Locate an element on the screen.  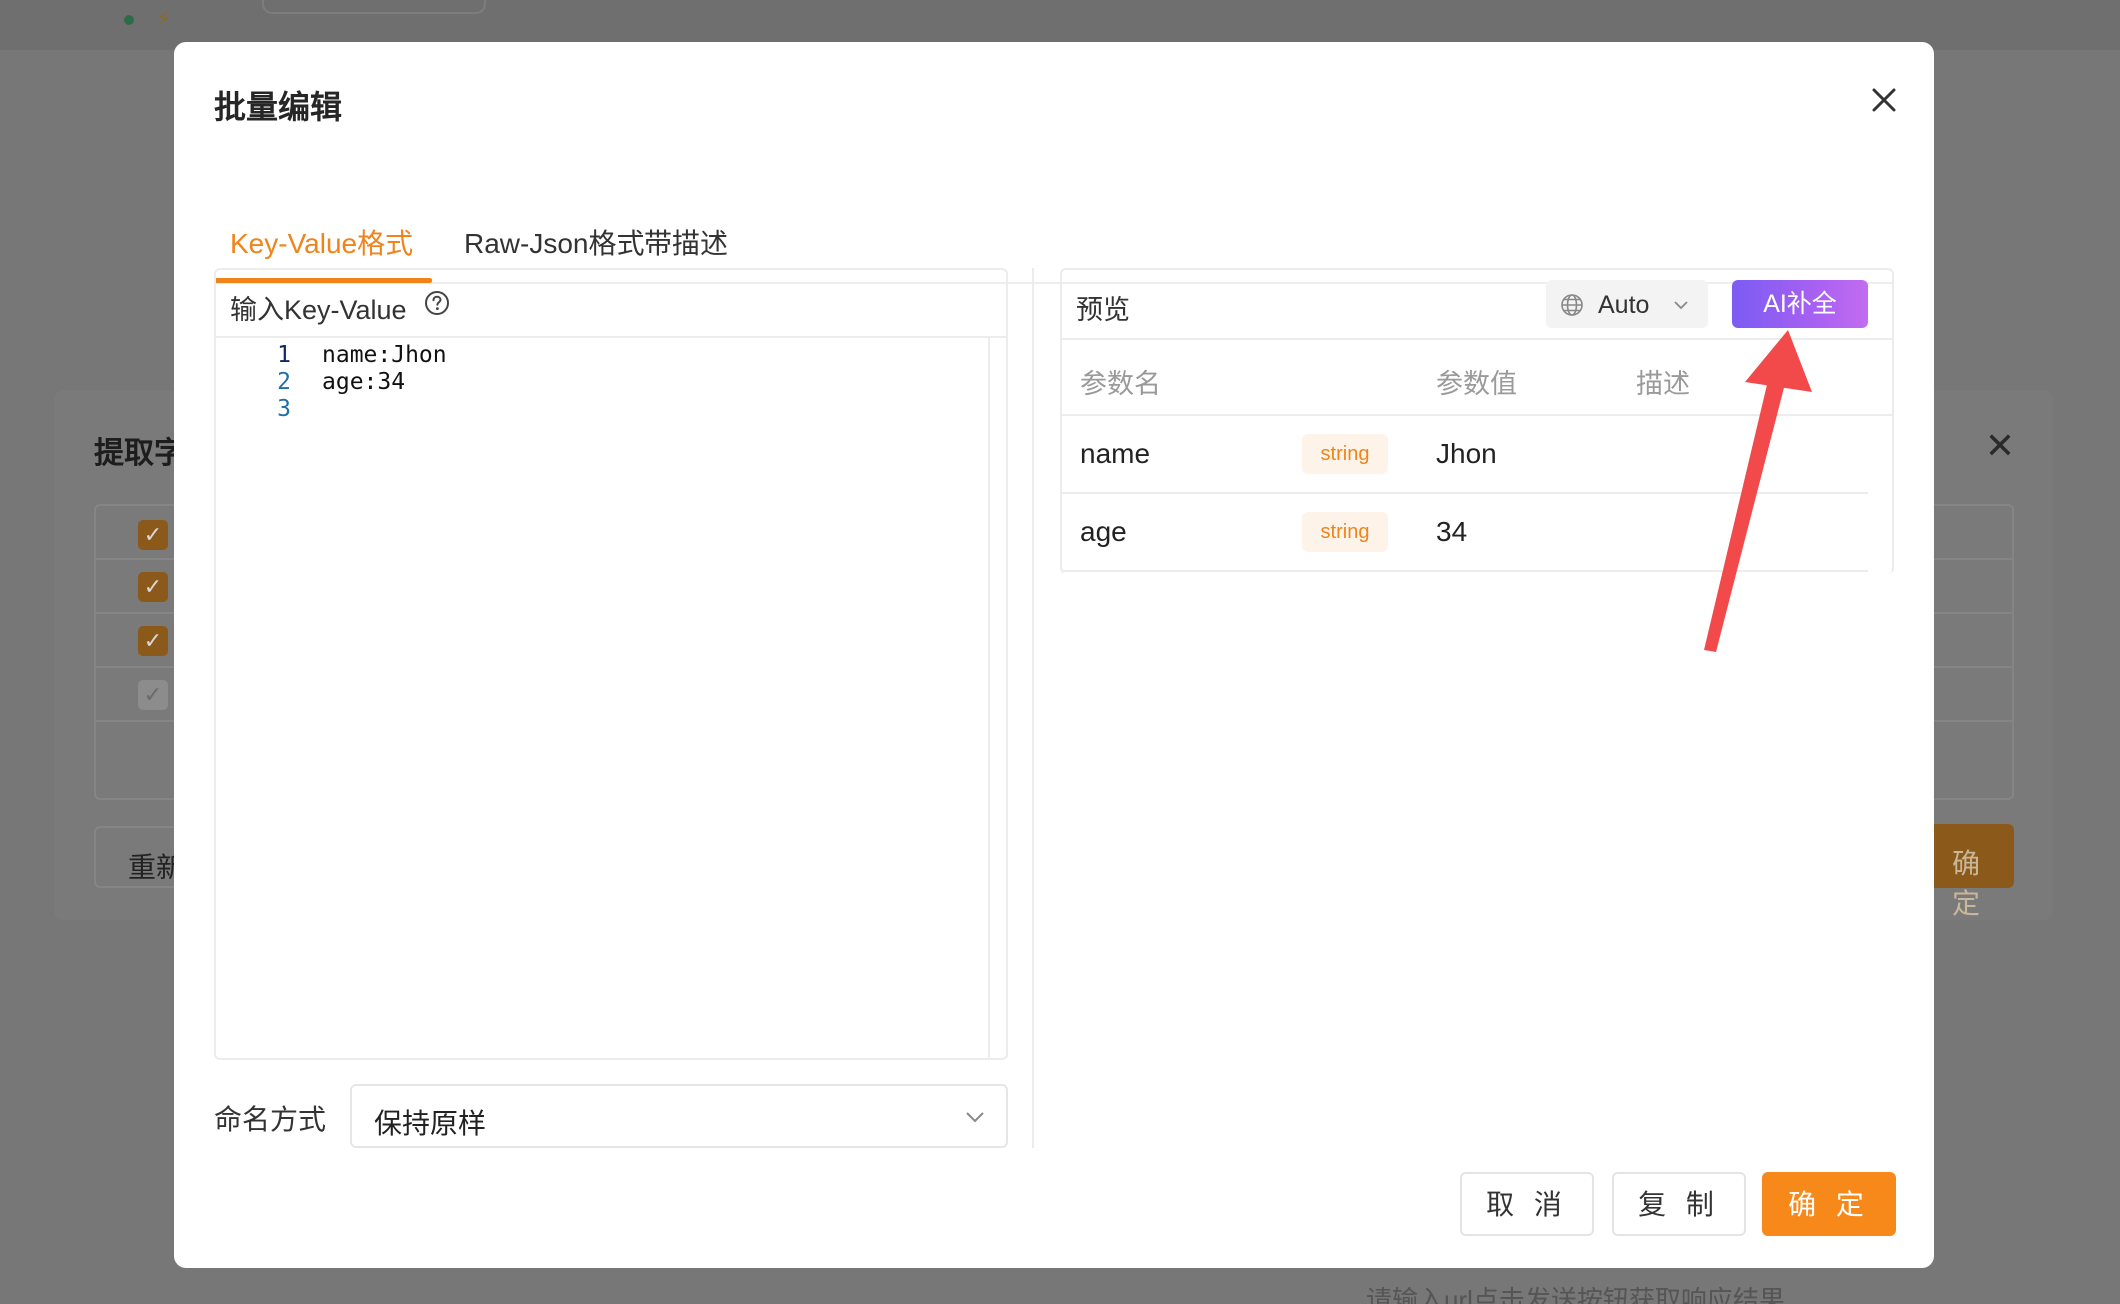
table-row: name string Jhon is located at coordinates (1465, 455).